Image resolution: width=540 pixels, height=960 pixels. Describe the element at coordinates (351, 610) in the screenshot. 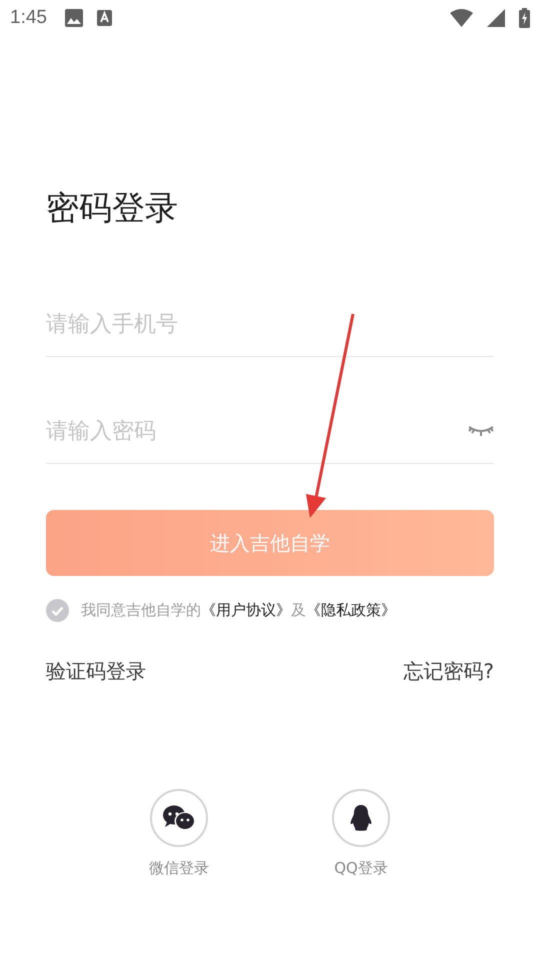

I see `privacy-policy-link: 《隐私政策》` at that location.